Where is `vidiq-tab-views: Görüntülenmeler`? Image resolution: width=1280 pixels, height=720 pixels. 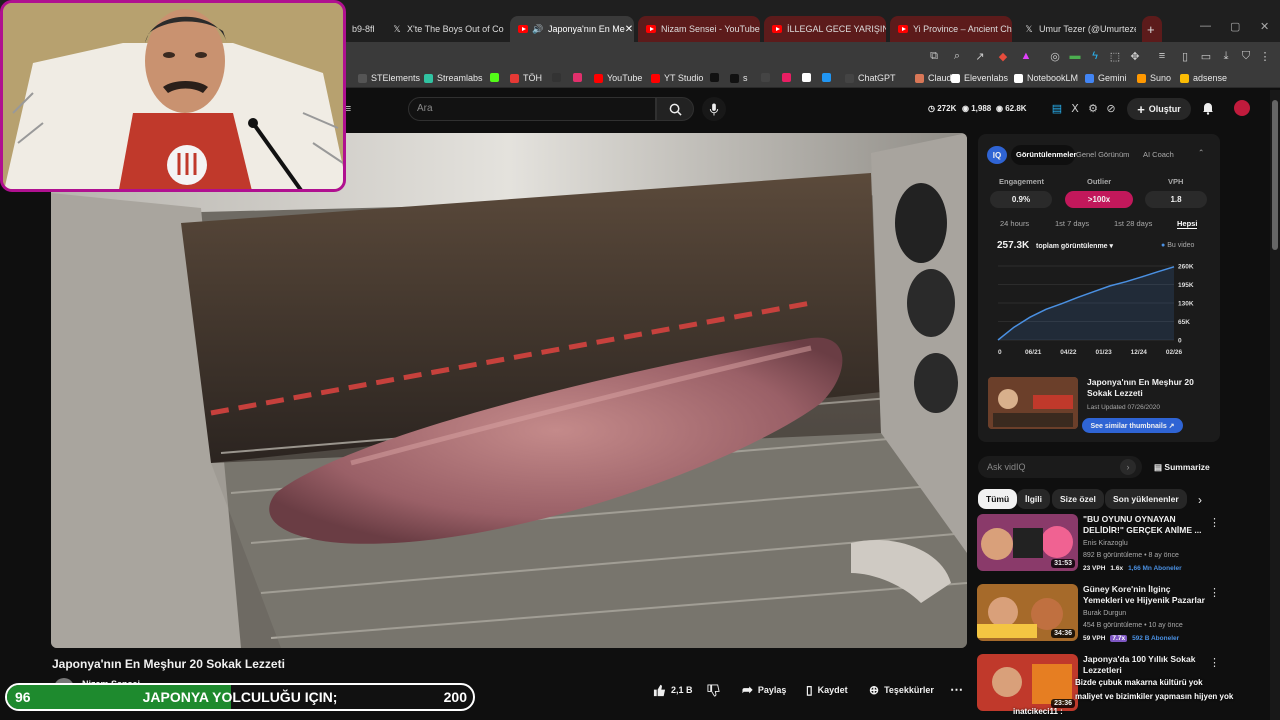 vidiq-tab-views: Görüntülenmeler is located at coordinates (1046, 154).